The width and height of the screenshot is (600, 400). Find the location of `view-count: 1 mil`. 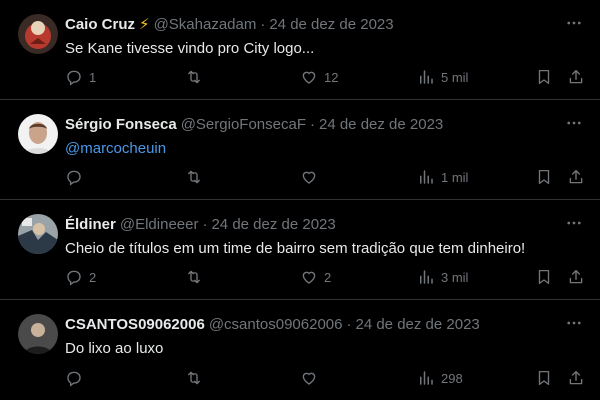

view-count: 1 mil is located at coordinates (455, 177).